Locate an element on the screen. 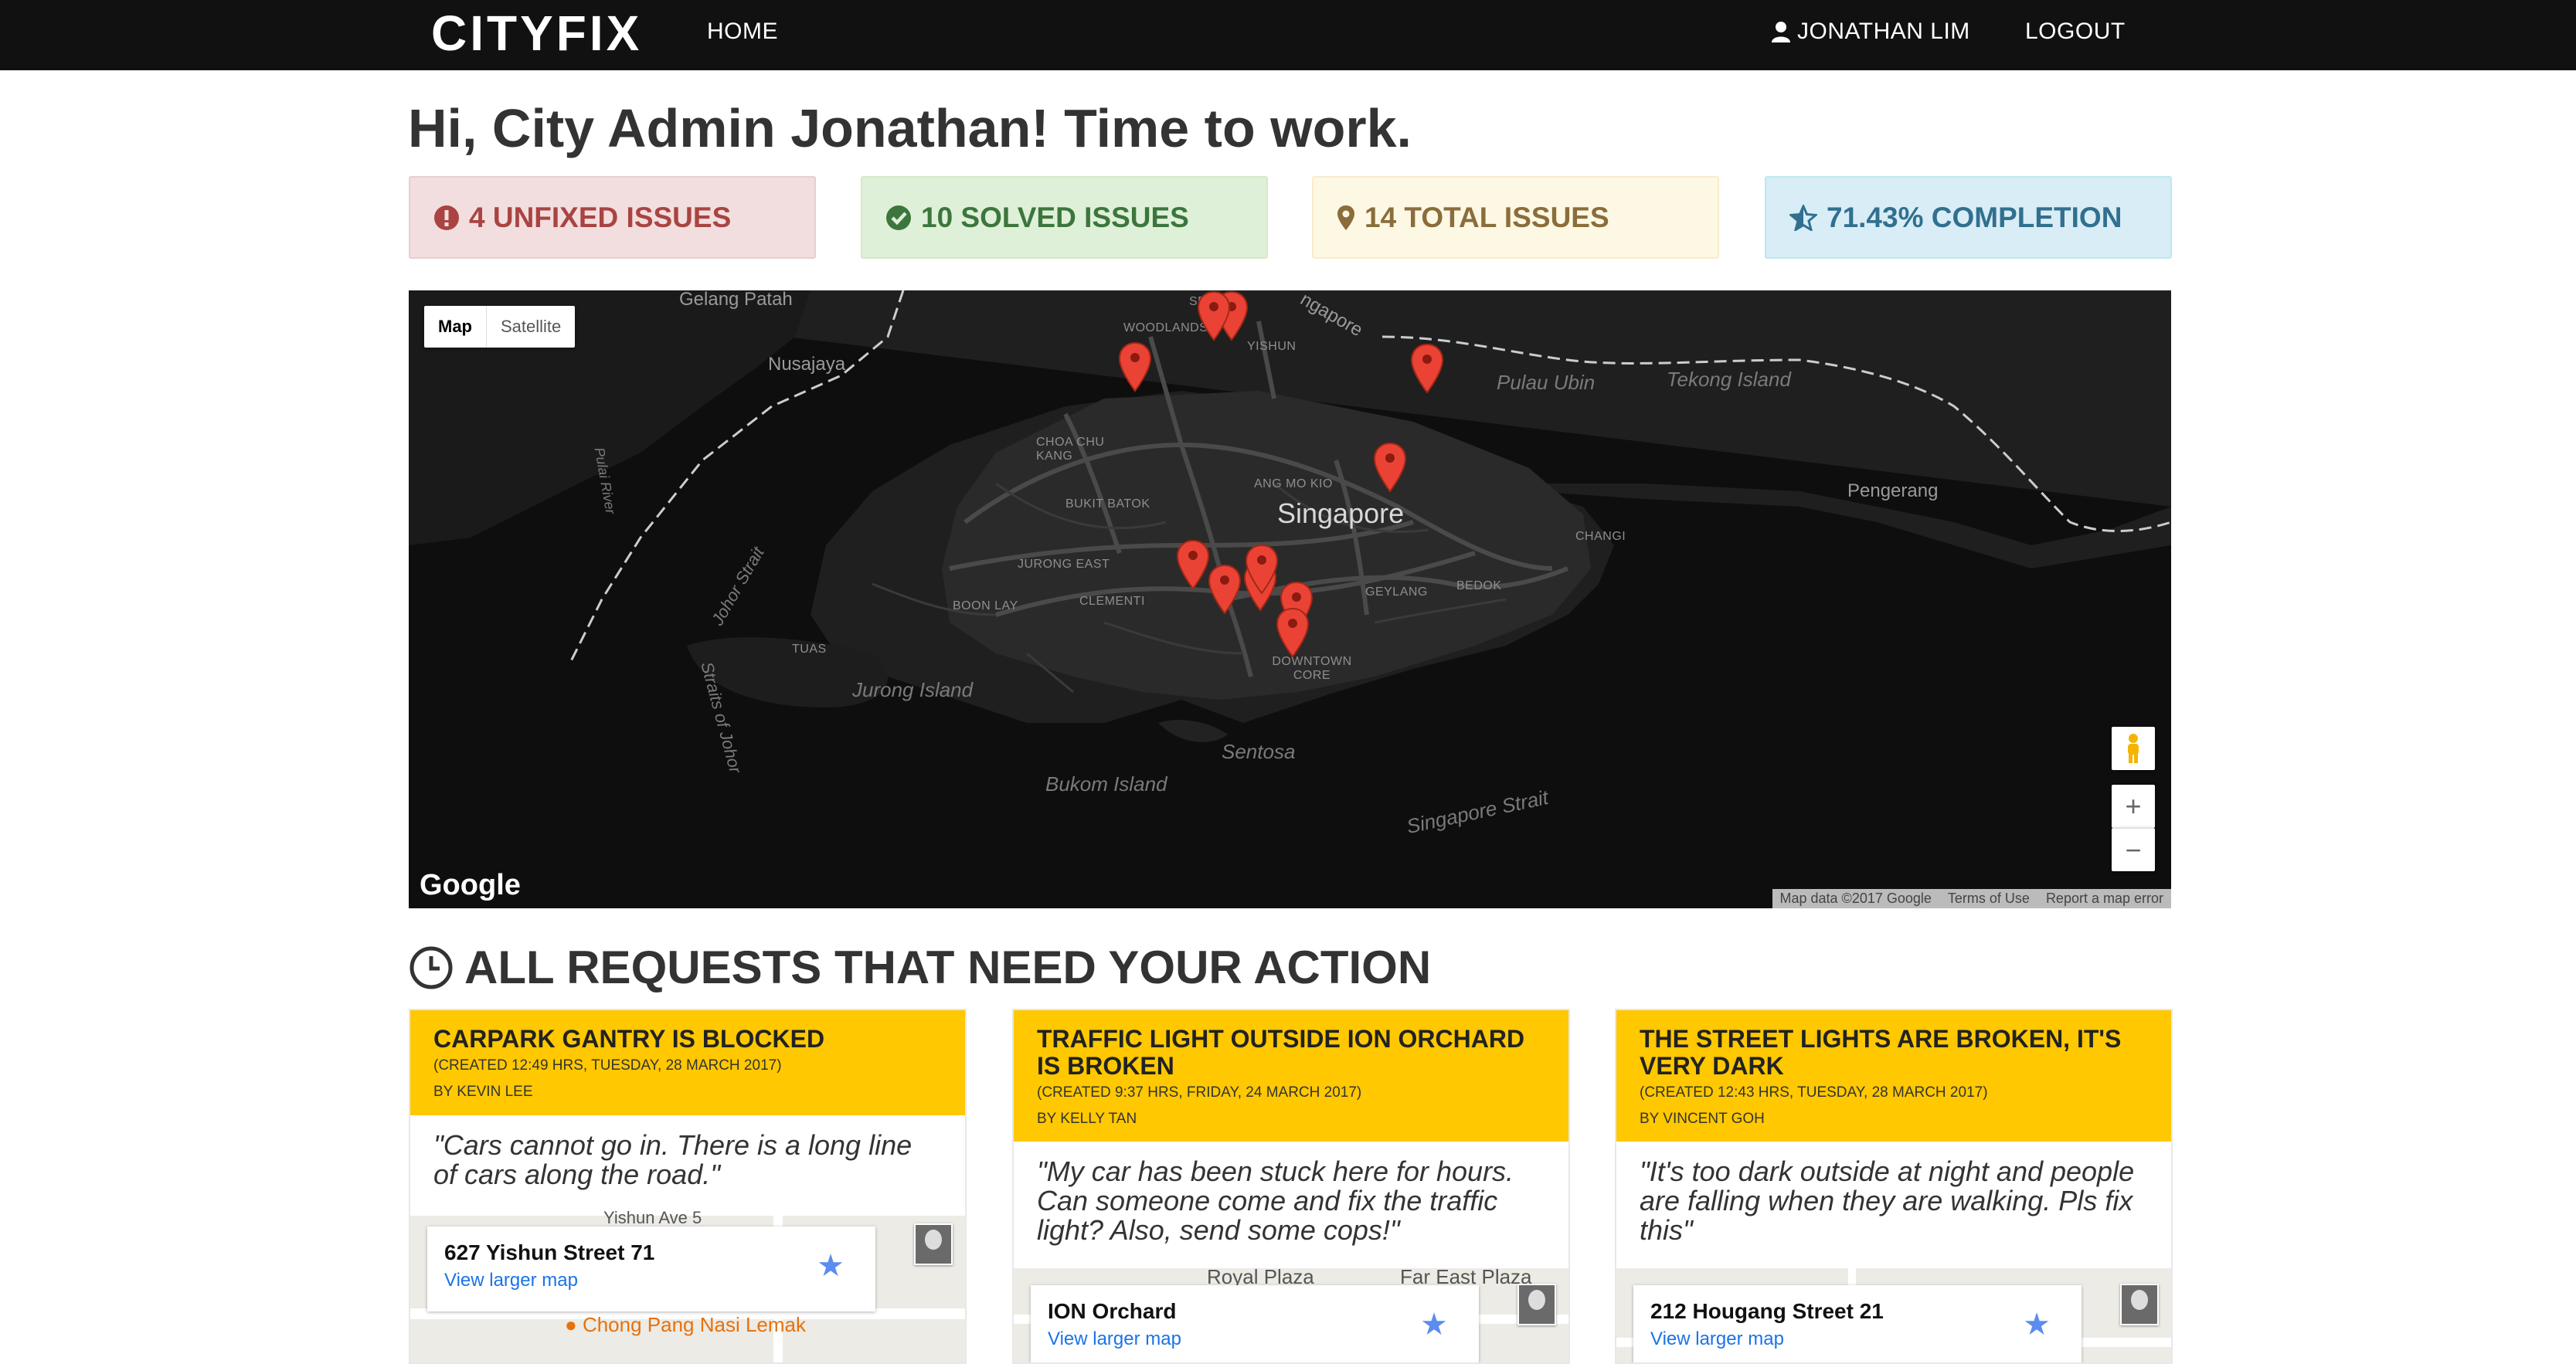  request-location-map: 212 Hougang Street 21 View larger map ★ is located at coordinates (1893, 1315).